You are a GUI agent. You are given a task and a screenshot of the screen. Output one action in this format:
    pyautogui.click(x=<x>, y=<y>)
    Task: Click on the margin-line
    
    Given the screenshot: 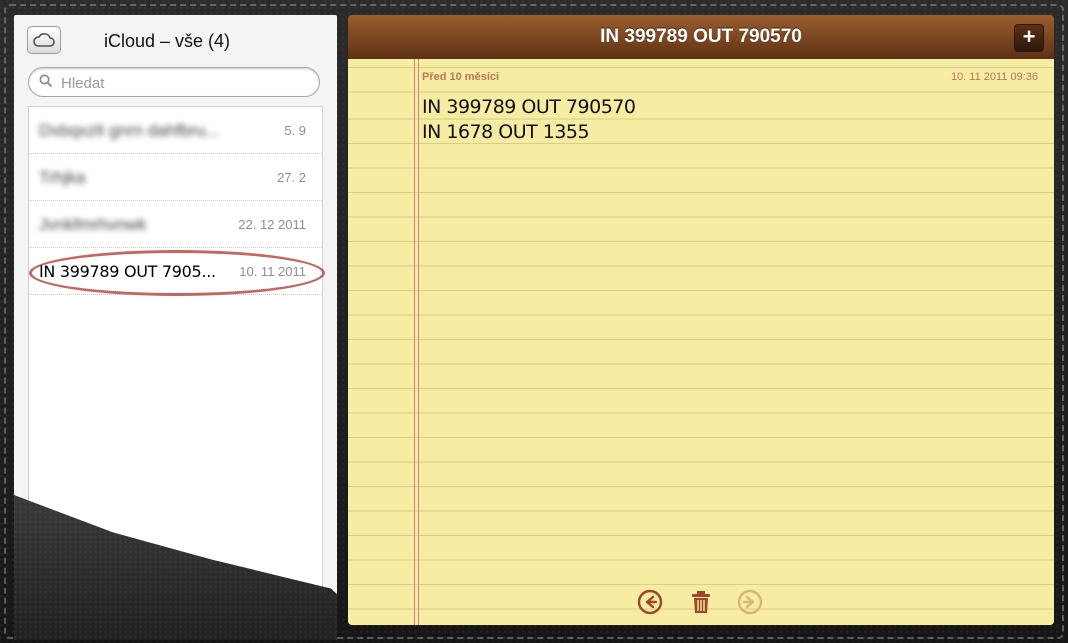 What is the action you would take?
    pyautogui.click(x=416, y=342)
    